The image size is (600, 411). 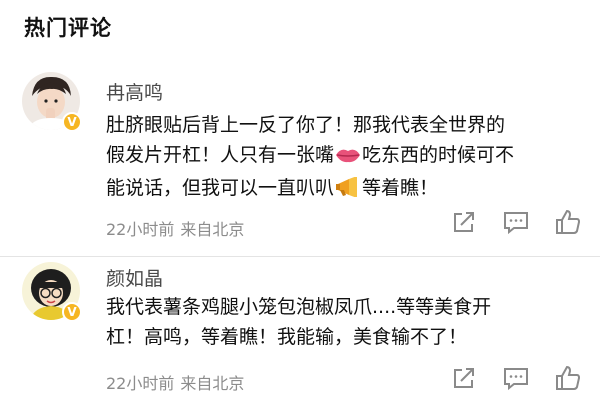 I want to click on lips-emoji-icon, so click(x=348, y=158).